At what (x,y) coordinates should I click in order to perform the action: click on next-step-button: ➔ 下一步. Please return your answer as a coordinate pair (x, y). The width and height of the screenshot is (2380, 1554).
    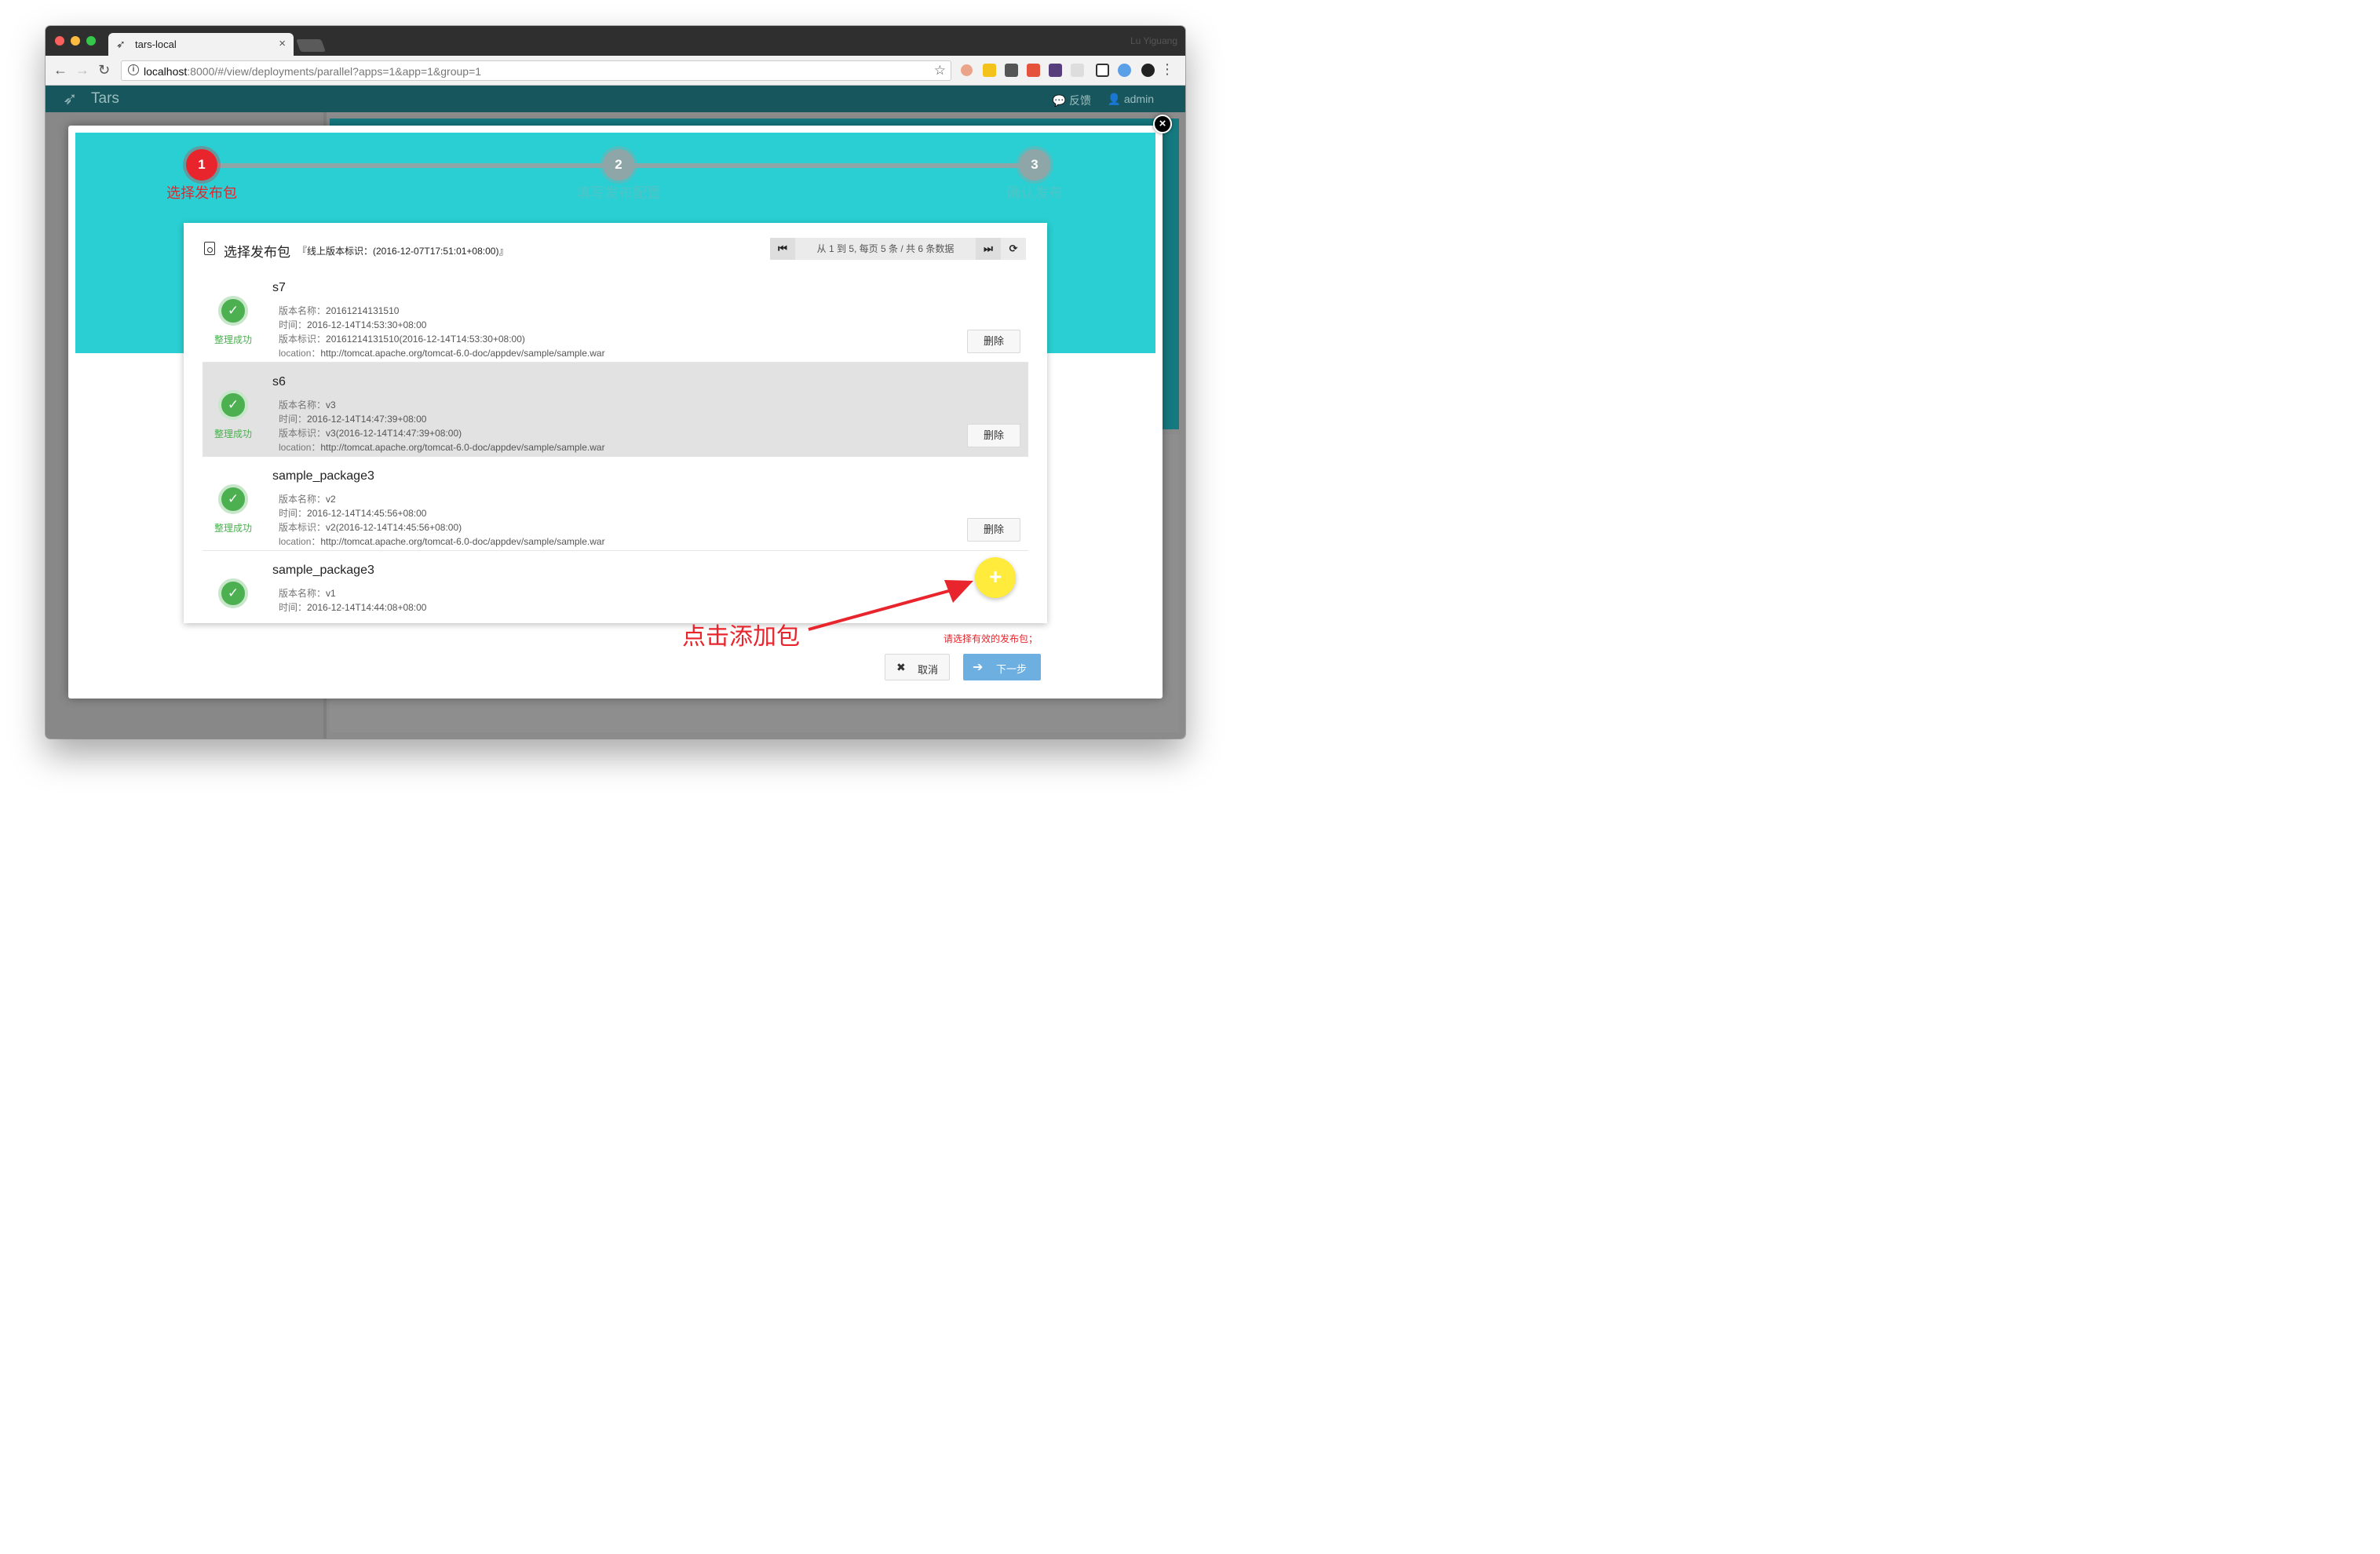
    Looking at the image, I should click on (1002, 667).